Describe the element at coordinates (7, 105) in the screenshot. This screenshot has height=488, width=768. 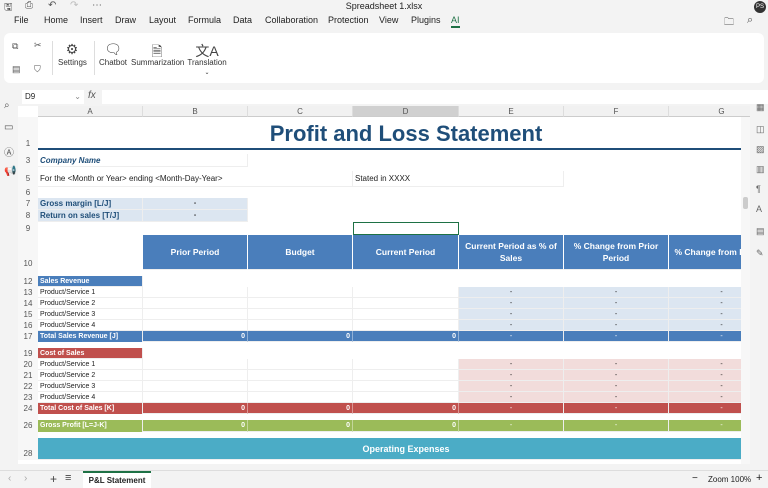
I see `search-icon: ⌕` at that location.